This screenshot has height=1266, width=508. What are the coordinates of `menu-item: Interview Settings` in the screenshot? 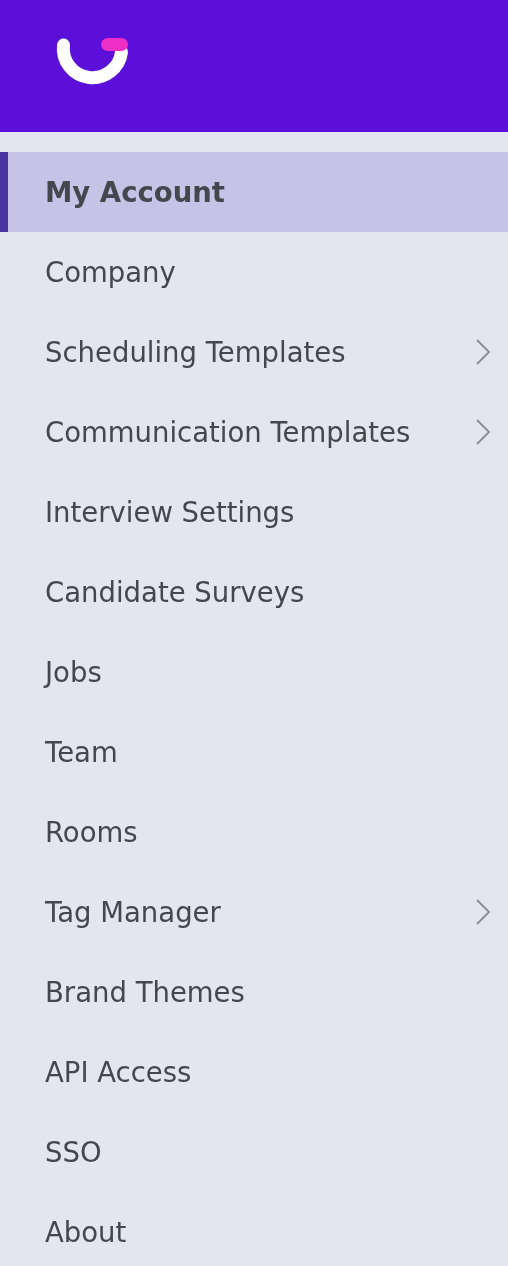 It's located at (254, 512).